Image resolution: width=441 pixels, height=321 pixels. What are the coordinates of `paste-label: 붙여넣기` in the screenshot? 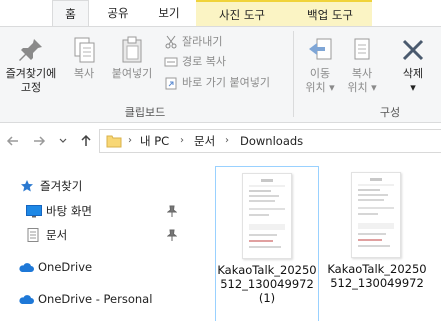 It's located at (132, 73).